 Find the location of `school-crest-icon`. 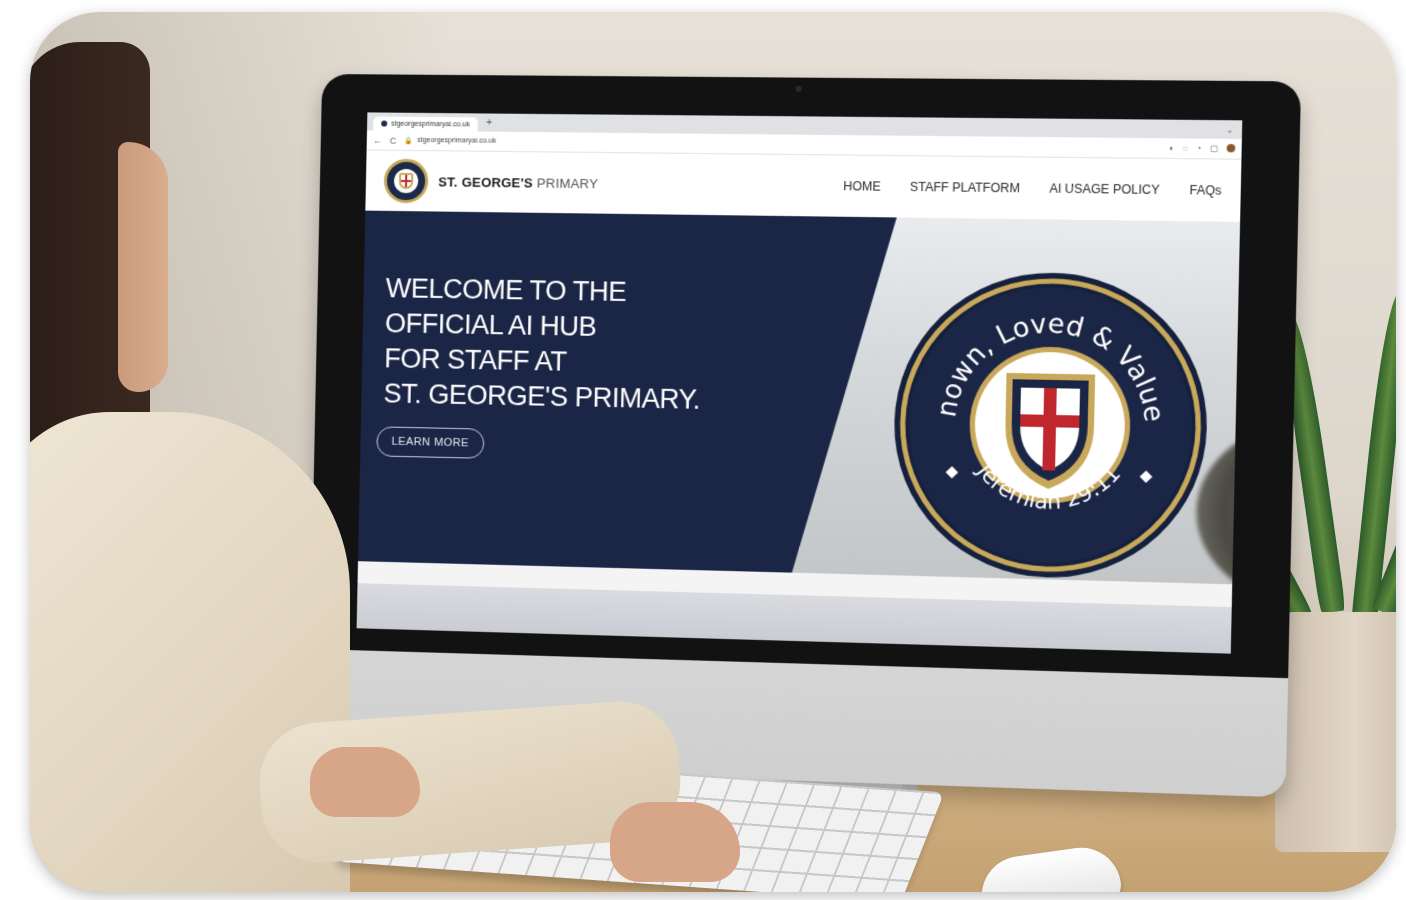

school-crest-icon is located at coordinates (406, 181).